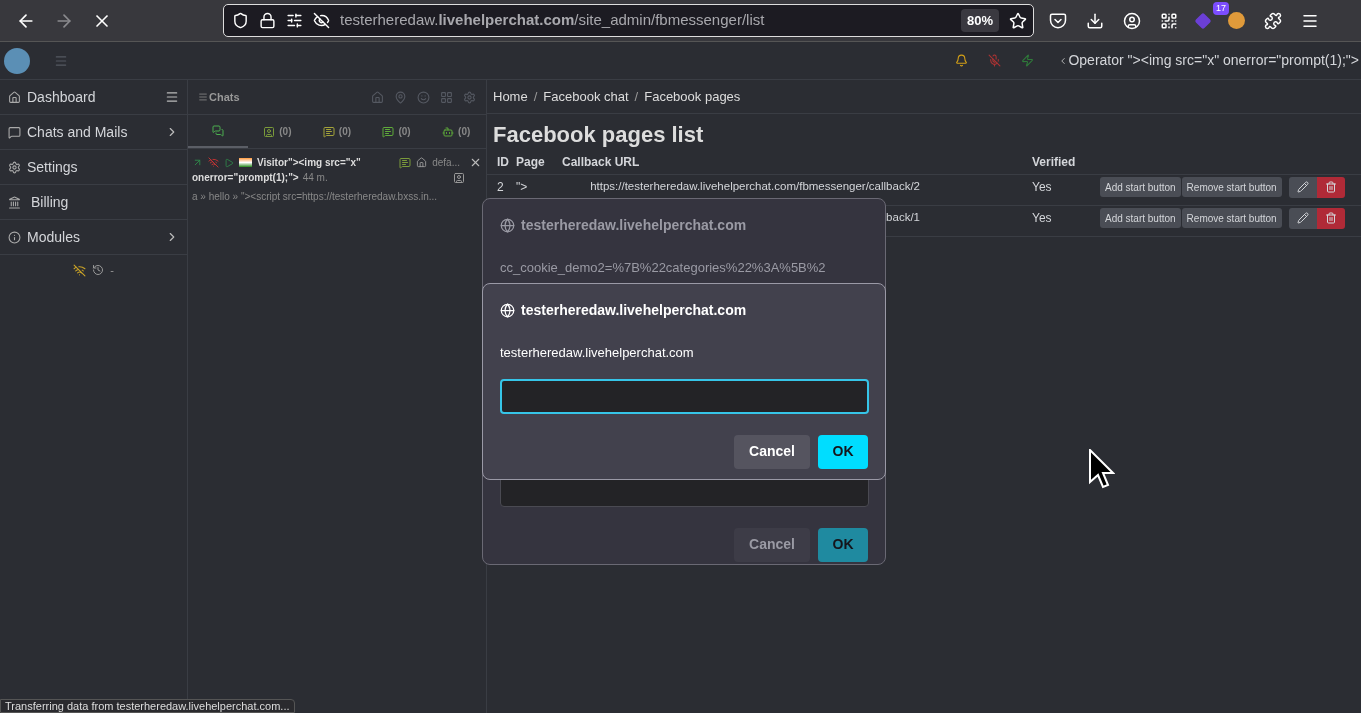 This screenshot has width=1361, height=713. Describe the element at coordinates (692, 96) in the screenshot. I see `breadcrumb-item: Facebook pages` at that location.